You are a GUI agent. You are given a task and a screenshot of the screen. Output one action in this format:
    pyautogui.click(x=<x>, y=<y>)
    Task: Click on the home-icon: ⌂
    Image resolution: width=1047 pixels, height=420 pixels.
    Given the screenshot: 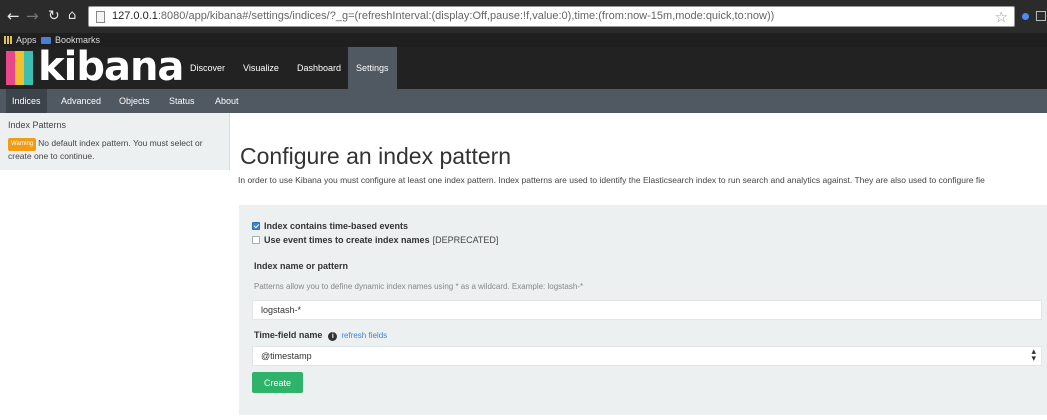 What is the action you would take?
    pyautogui.click(x=72, y=16)
    